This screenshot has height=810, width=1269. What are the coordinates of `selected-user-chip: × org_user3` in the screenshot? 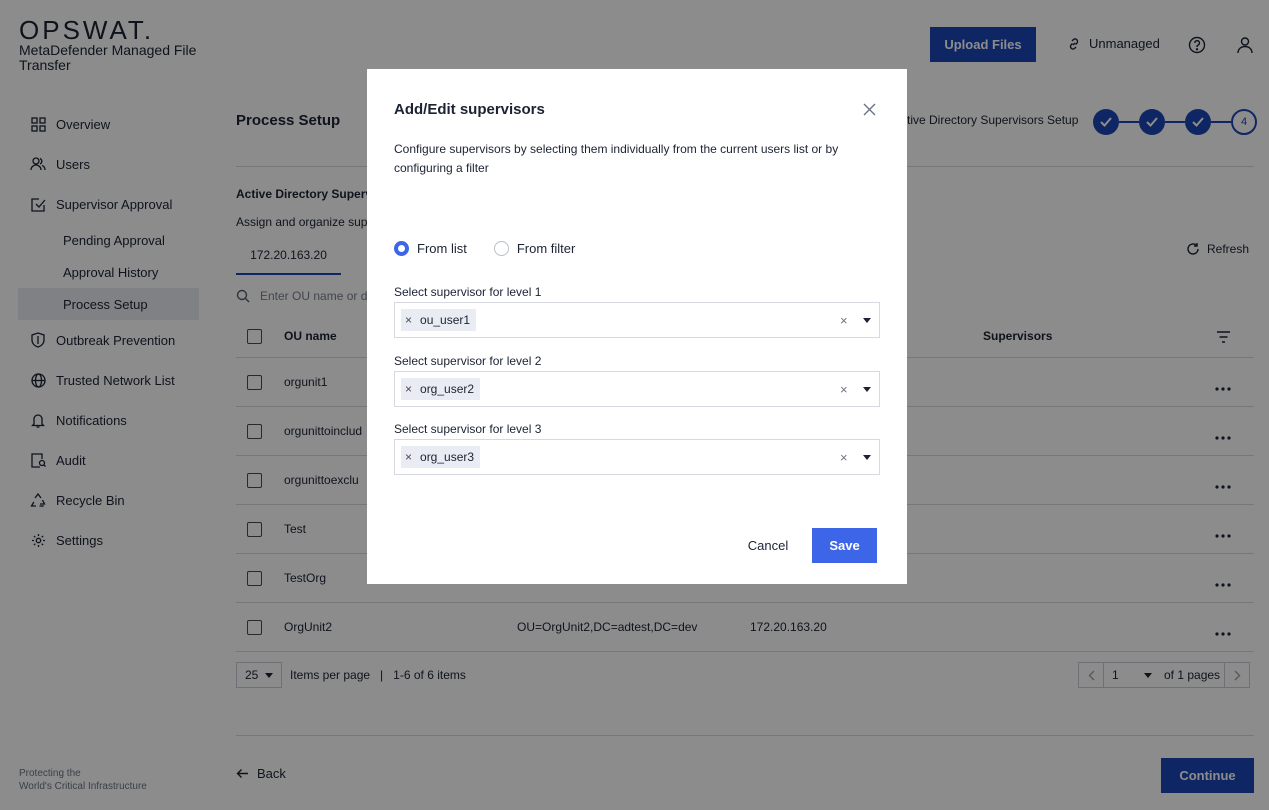 It's located at (441, 457).